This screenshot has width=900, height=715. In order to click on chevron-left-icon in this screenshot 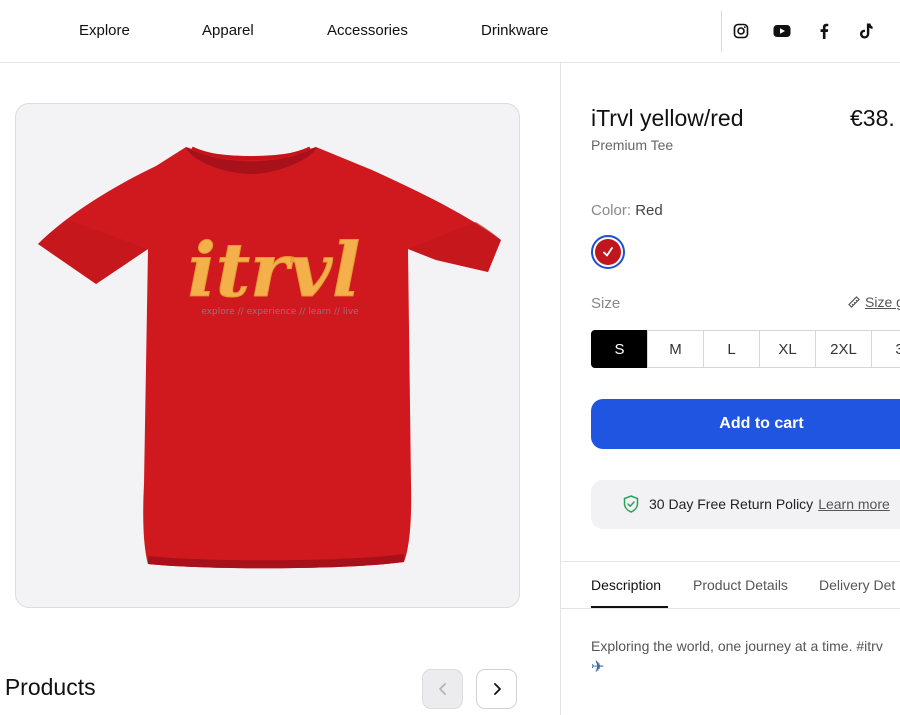, I will do `click(442, 689)`.